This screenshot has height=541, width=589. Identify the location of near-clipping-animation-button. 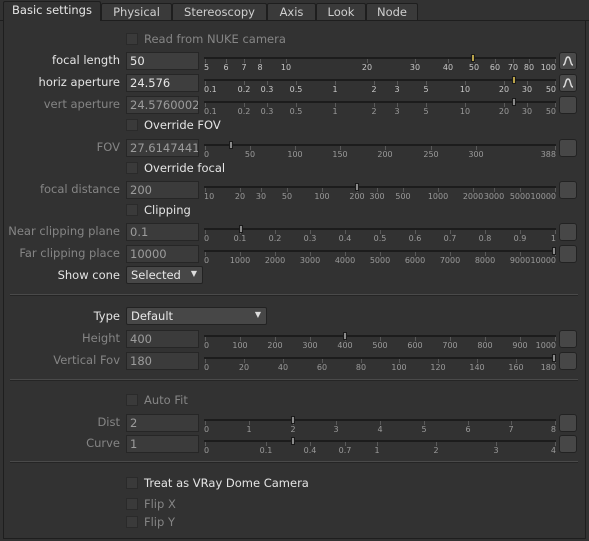
(568, 232).